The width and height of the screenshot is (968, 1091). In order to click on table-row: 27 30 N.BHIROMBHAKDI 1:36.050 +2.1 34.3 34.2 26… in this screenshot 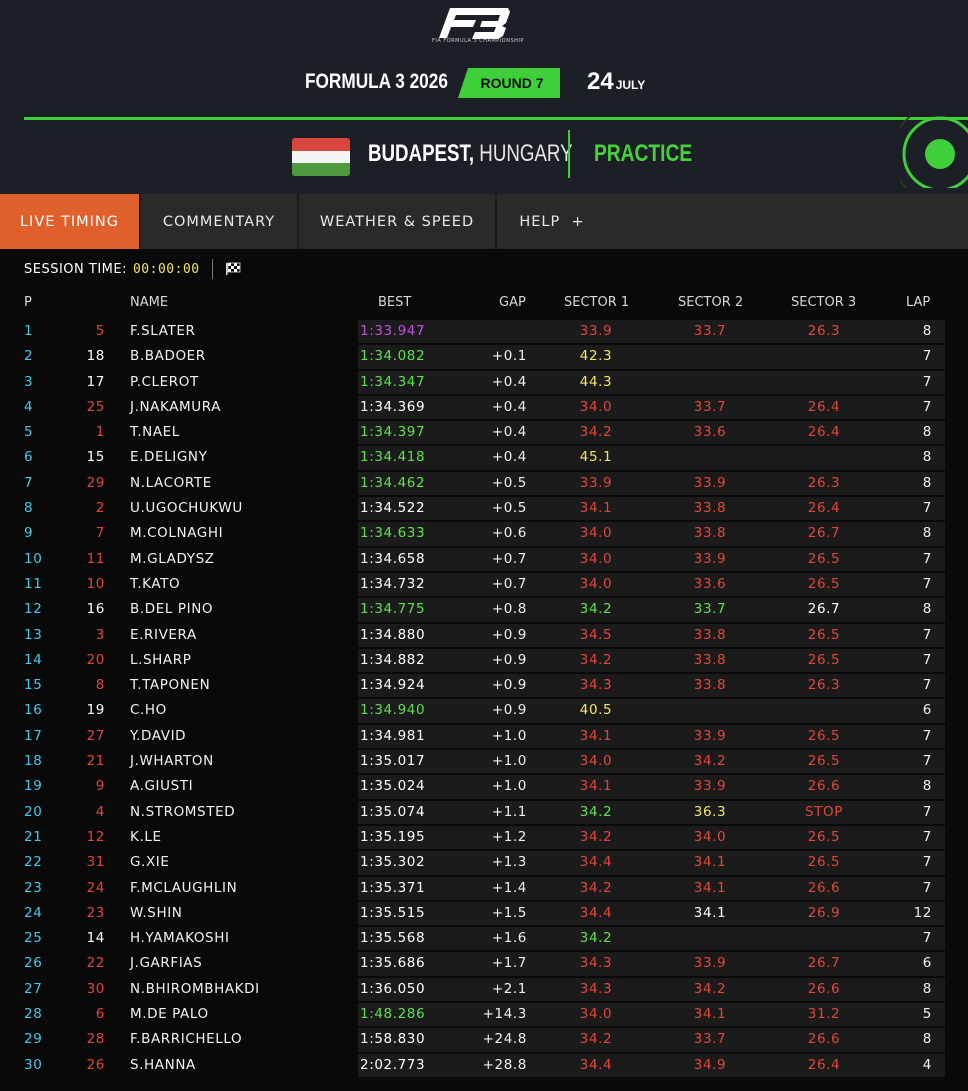, I will do `click(484, 989)`.